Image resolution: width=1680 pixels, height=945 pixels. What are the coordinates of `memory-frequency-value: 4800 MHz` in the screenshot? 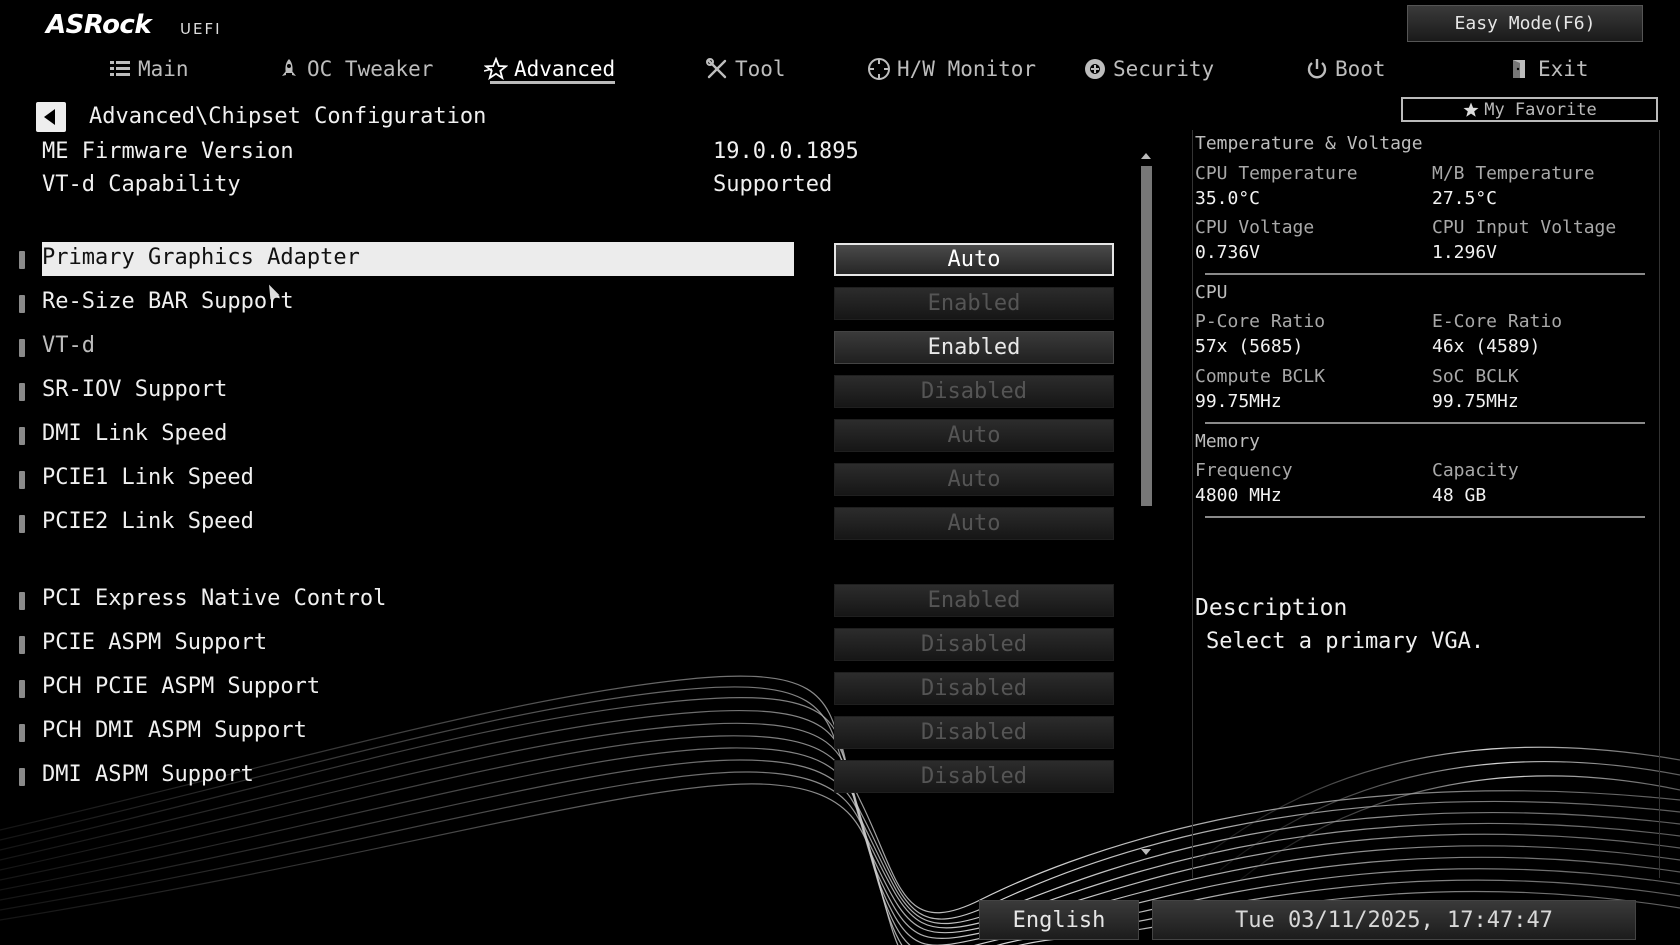 It's located at (1238, 495).